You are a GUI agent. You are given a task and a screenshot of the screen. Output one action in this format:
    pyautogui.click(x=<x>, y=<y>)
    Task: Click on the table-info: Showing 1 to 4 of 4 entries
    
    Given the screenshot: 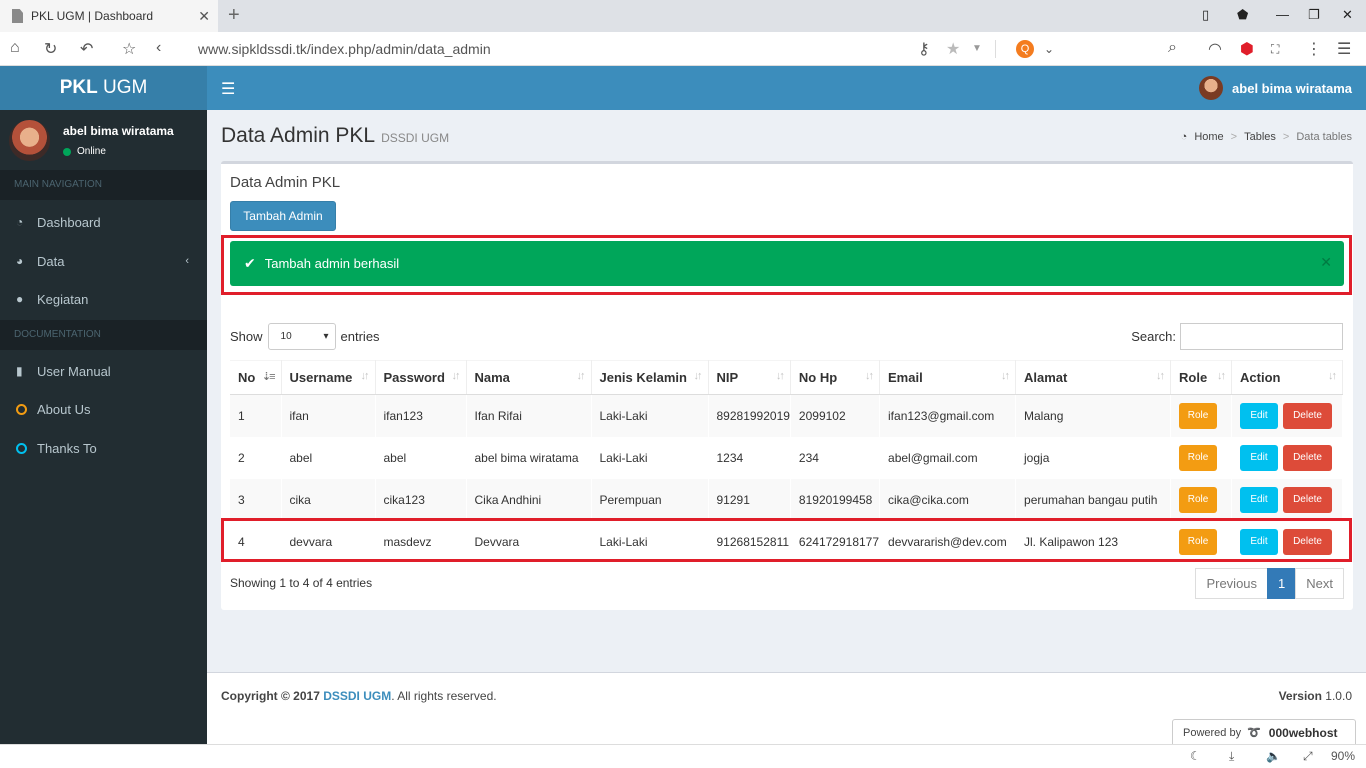 What is the action you would take?
    pyautogui.click(x=301, y=583)
    